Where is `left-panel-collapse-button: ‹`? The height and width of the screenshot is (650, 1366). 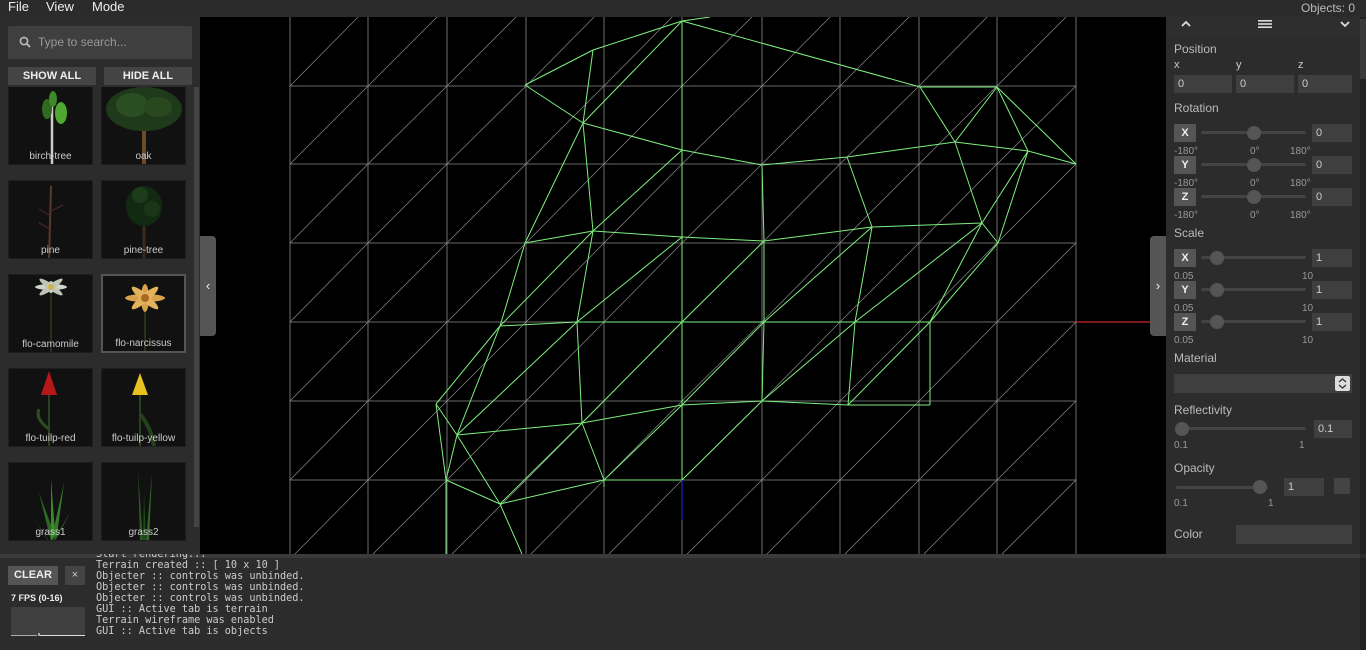 left-panel-collapse-button: ‹ is located at coordinates (208, 286).